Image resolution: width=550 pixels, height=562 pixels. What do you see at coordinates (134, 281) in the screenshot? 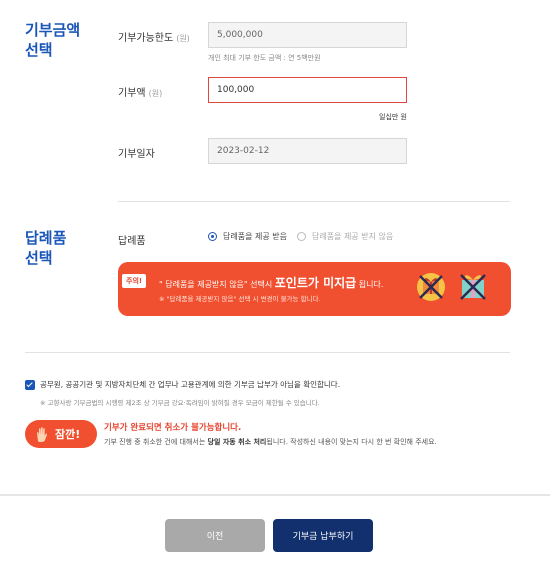
I see `warning-tag: 주의!` at bounding box center [134, 281].